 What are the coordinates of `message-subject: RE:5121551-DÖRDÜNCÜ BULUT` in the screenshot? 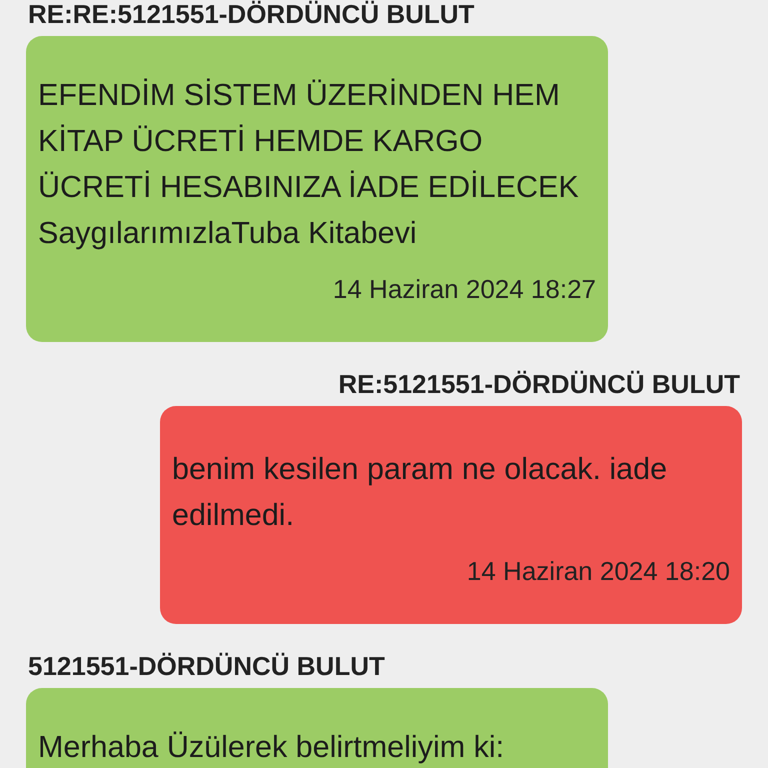 It's located at (539, 384).